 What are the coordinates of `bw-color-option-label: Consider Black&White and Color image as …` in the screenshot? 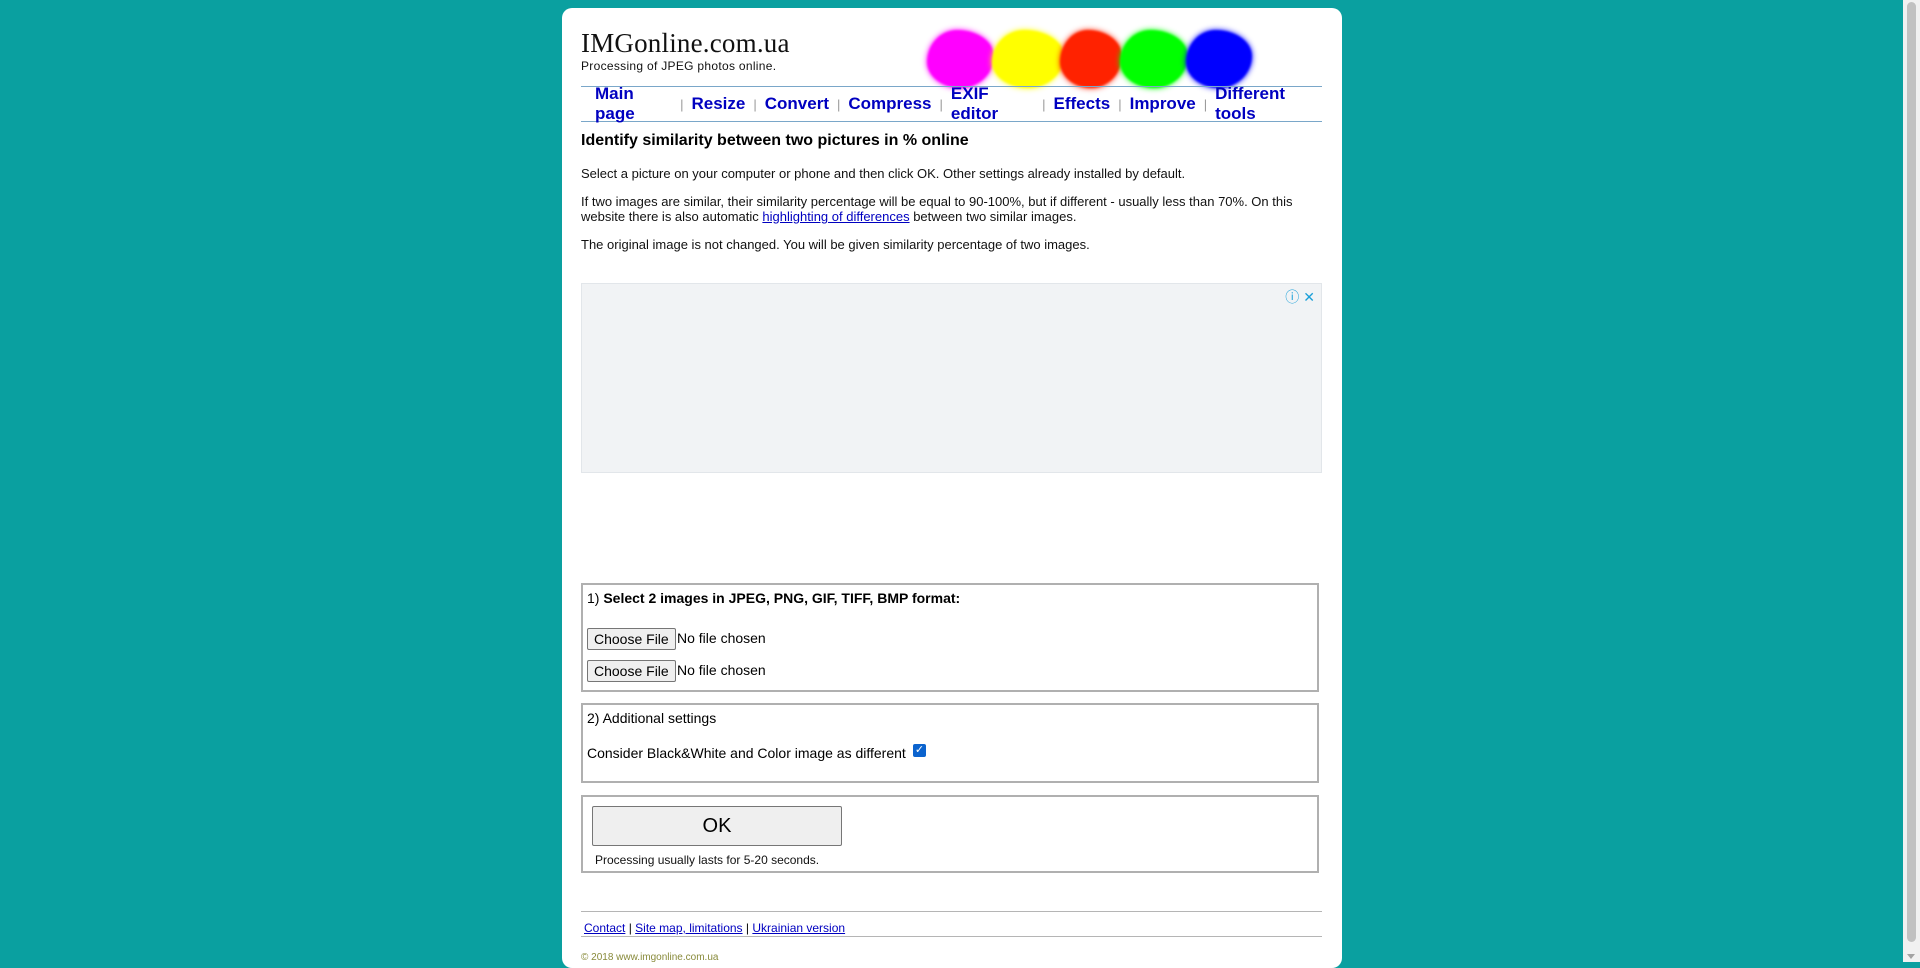 It's located at (746, 753).